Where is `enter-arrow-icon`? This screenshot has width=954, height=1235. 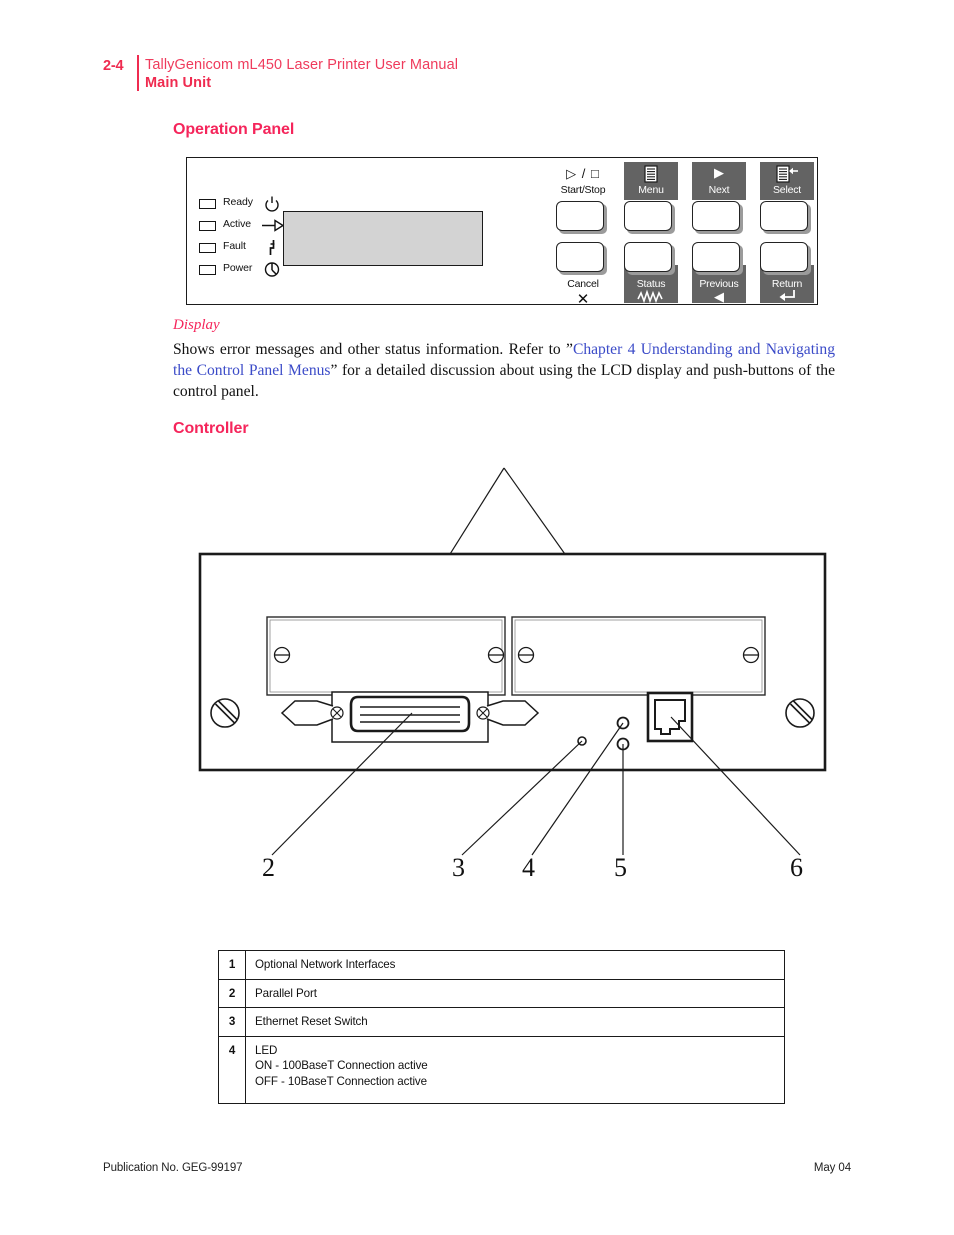 enter-arrow-icon is located at coordinates (787, 298).